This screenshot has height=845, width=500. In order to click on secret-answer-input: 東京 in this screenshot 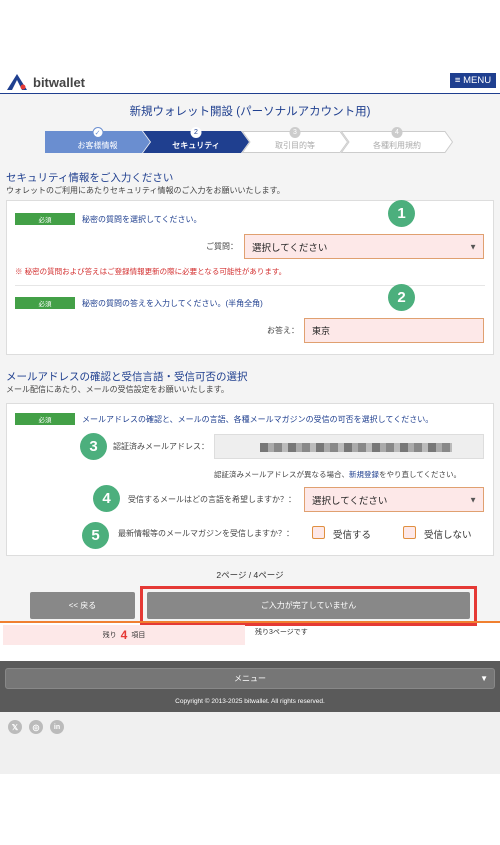, I will do `click(394, 330)`.